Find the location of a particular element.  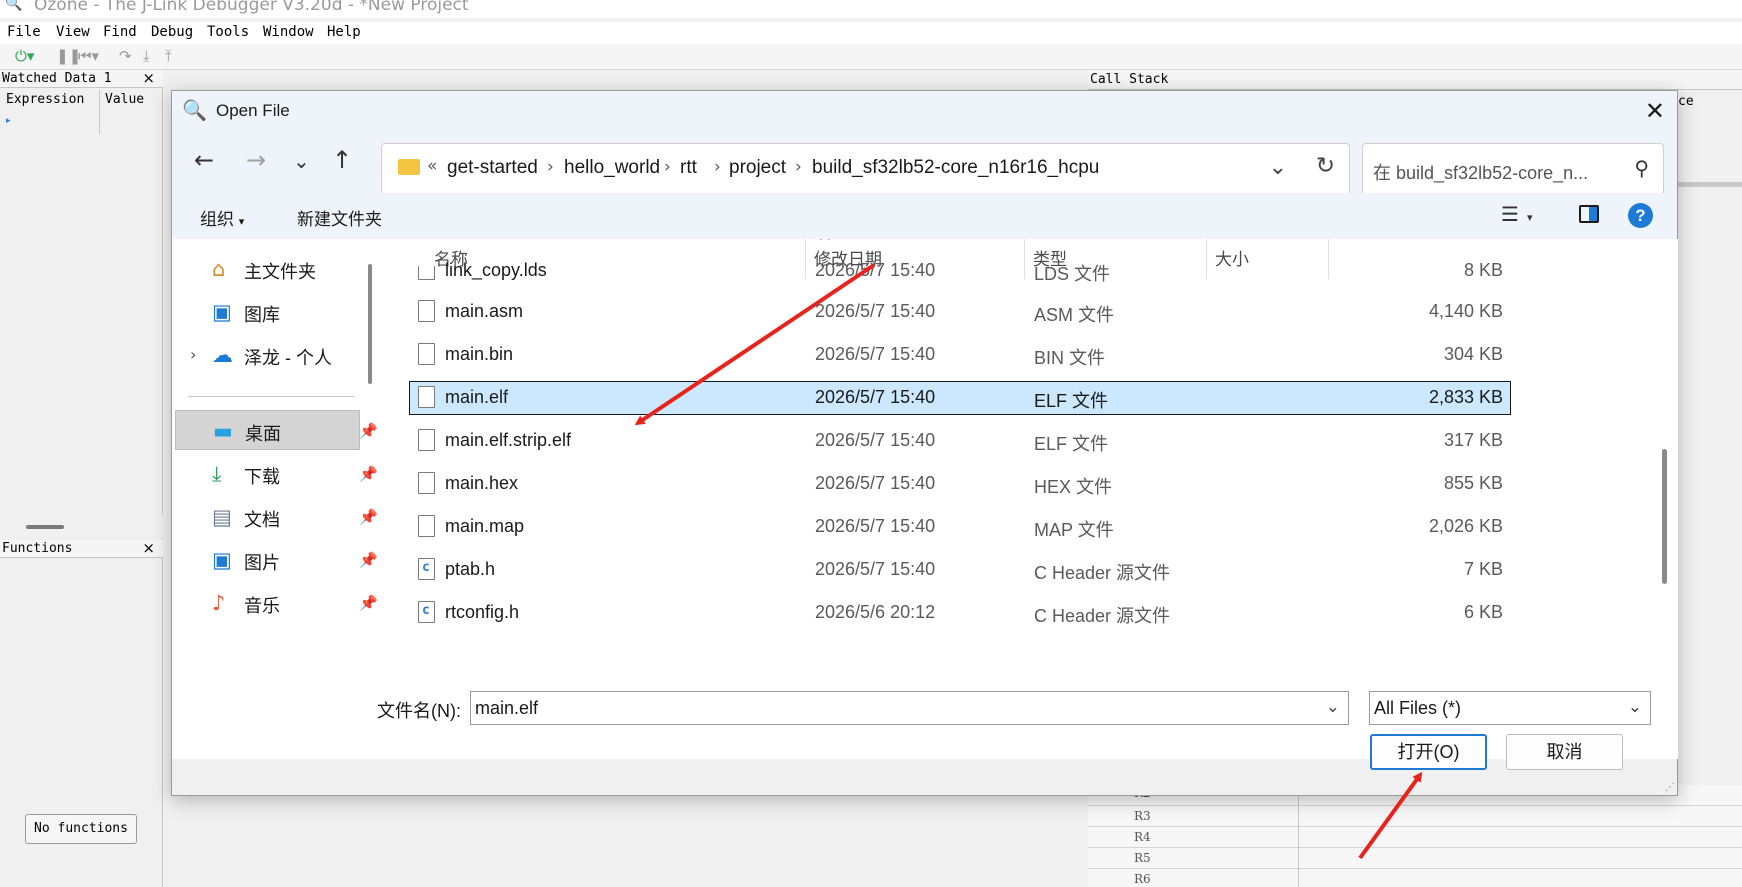

nav-item-label: 桌面 is located at coordinates (263, 434).